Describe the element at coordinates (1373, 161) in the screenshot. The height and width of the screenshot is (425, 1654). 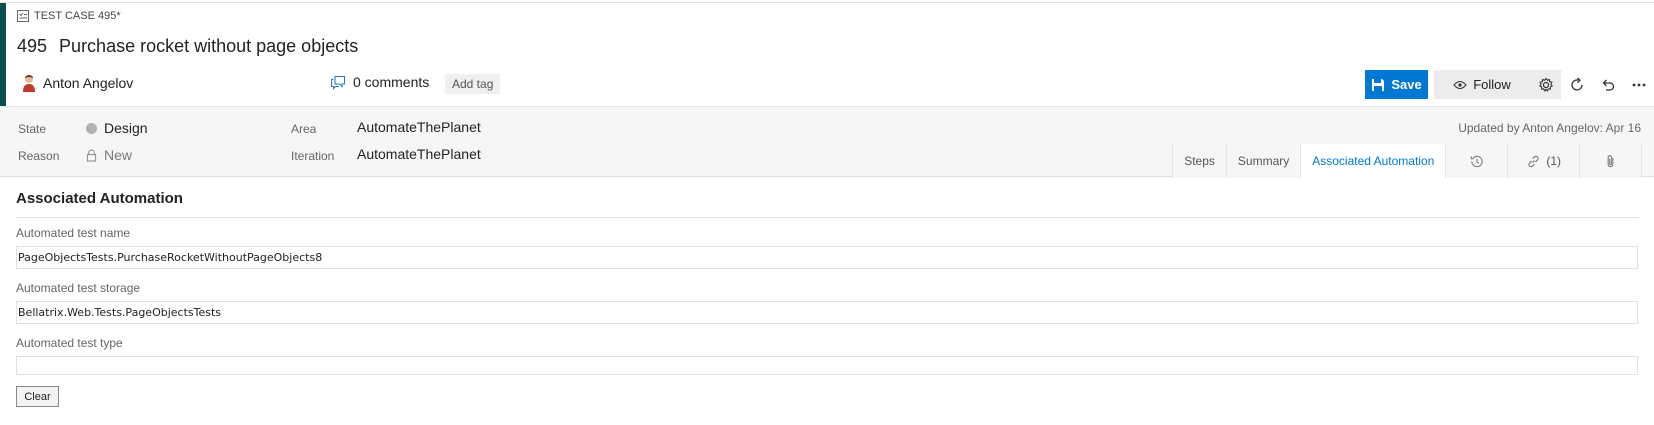
I see `tab-associated-automation: Associated Automation` at that location.